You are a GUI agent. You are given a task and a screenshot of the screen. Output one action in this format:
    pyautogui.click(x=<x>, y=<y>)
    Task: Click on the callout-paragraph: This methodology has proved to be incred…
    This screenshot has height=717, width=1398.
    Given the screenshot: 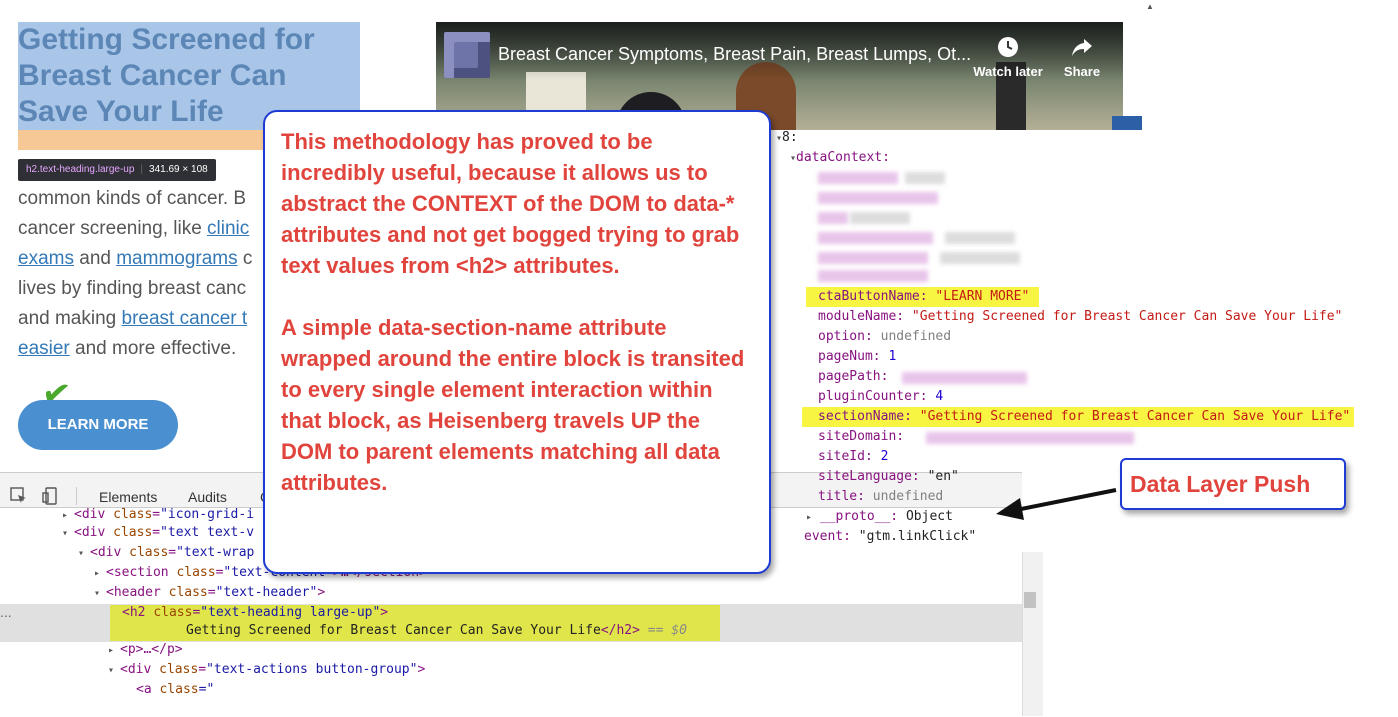 What is the action you would take?
    pyautogui.click(x=510, y=203)
    